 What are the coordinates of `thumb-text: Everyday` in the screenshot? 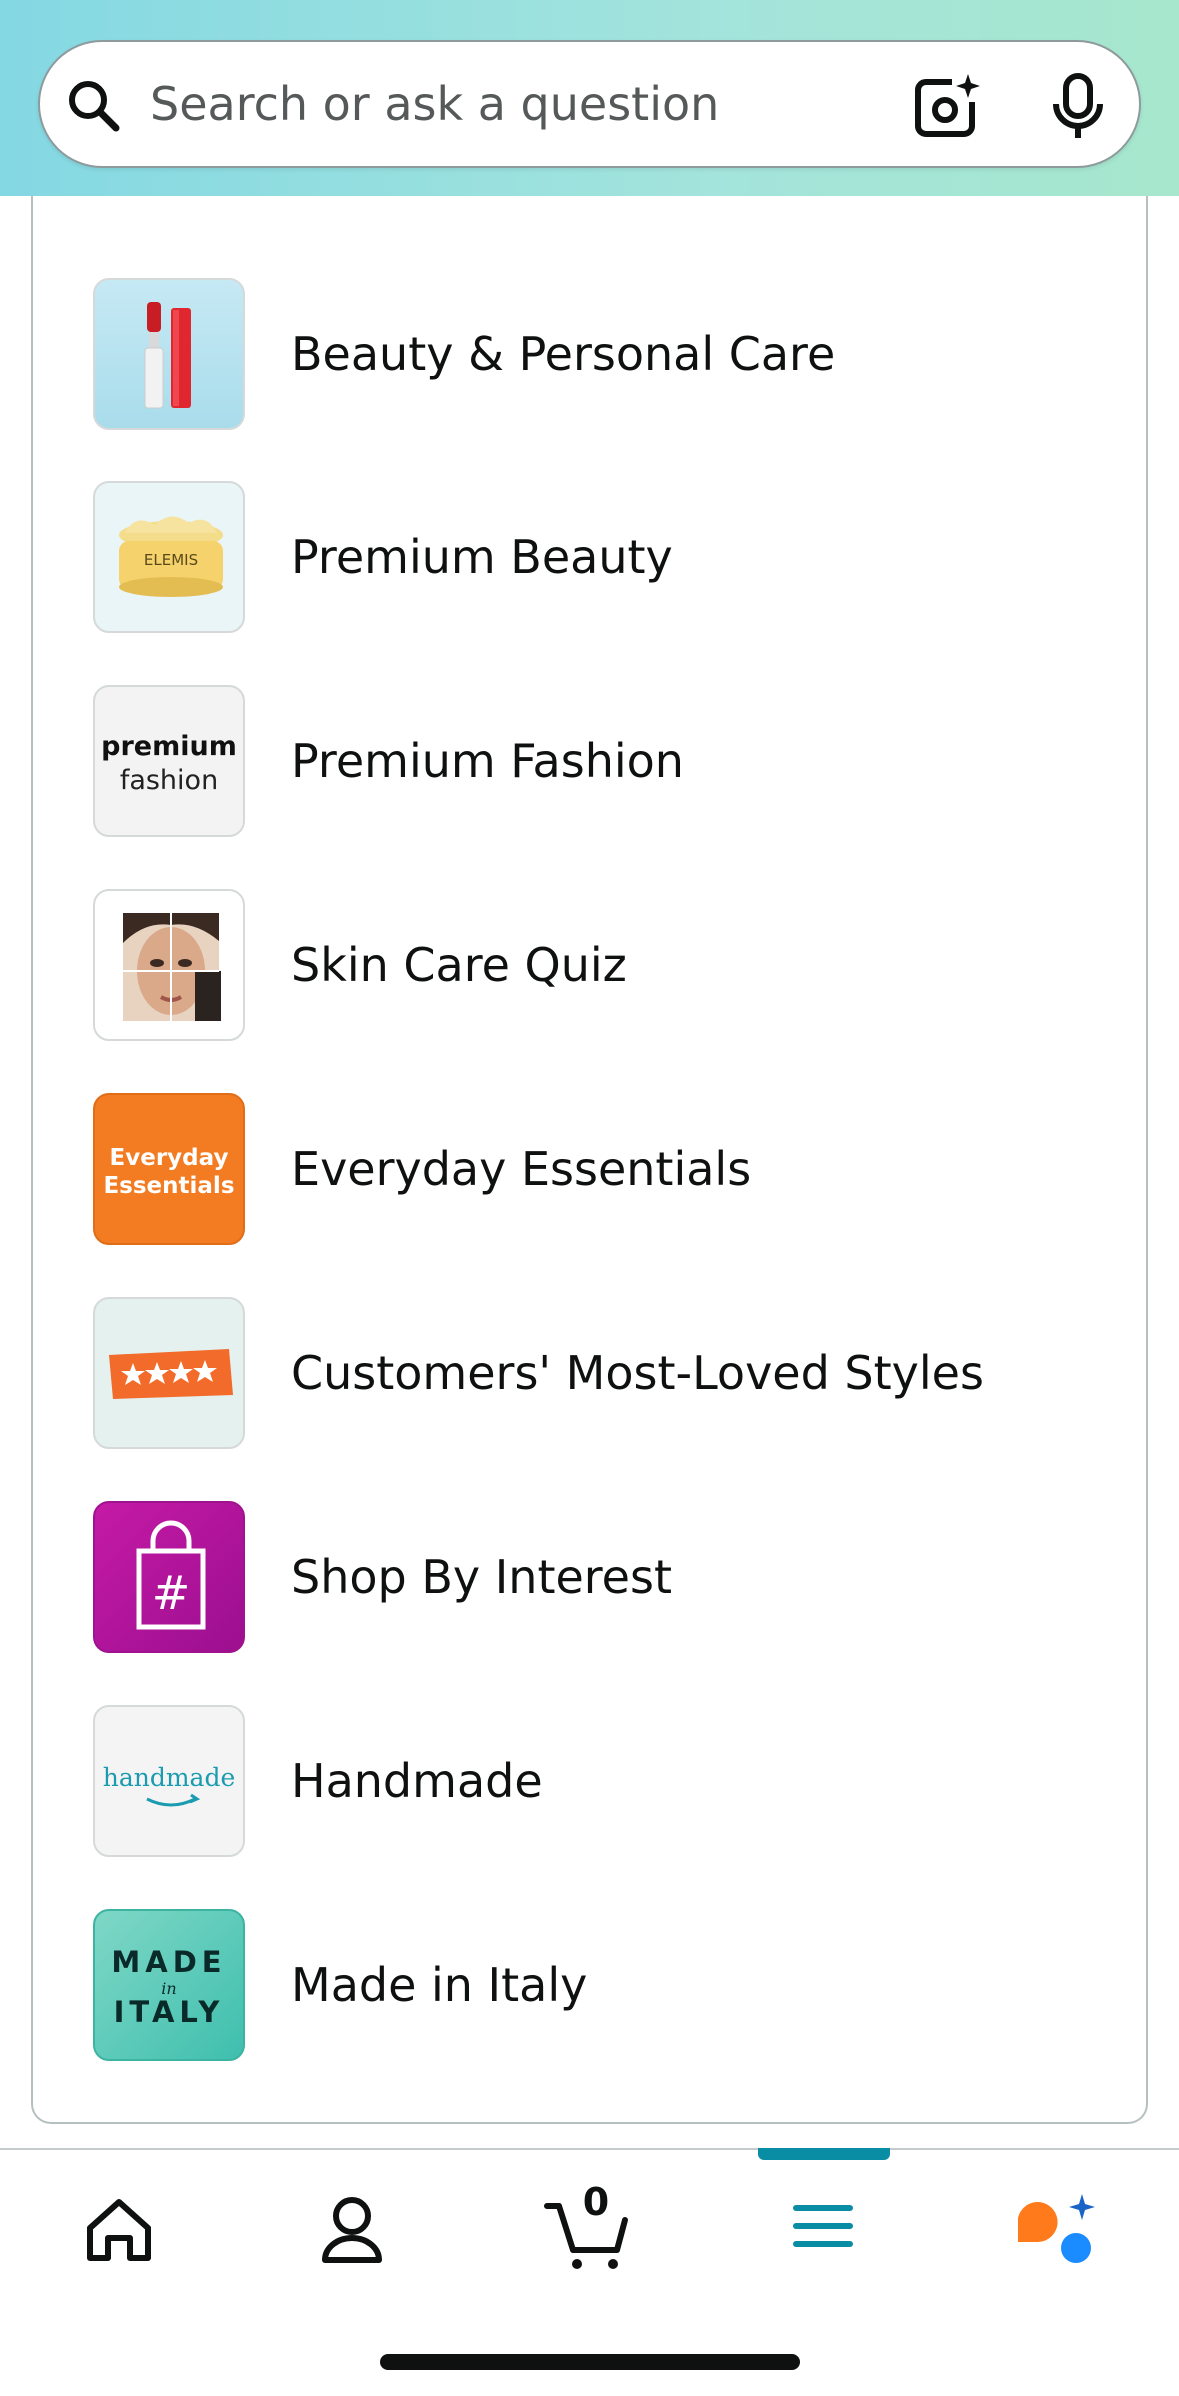 It's located at (169, 1158).